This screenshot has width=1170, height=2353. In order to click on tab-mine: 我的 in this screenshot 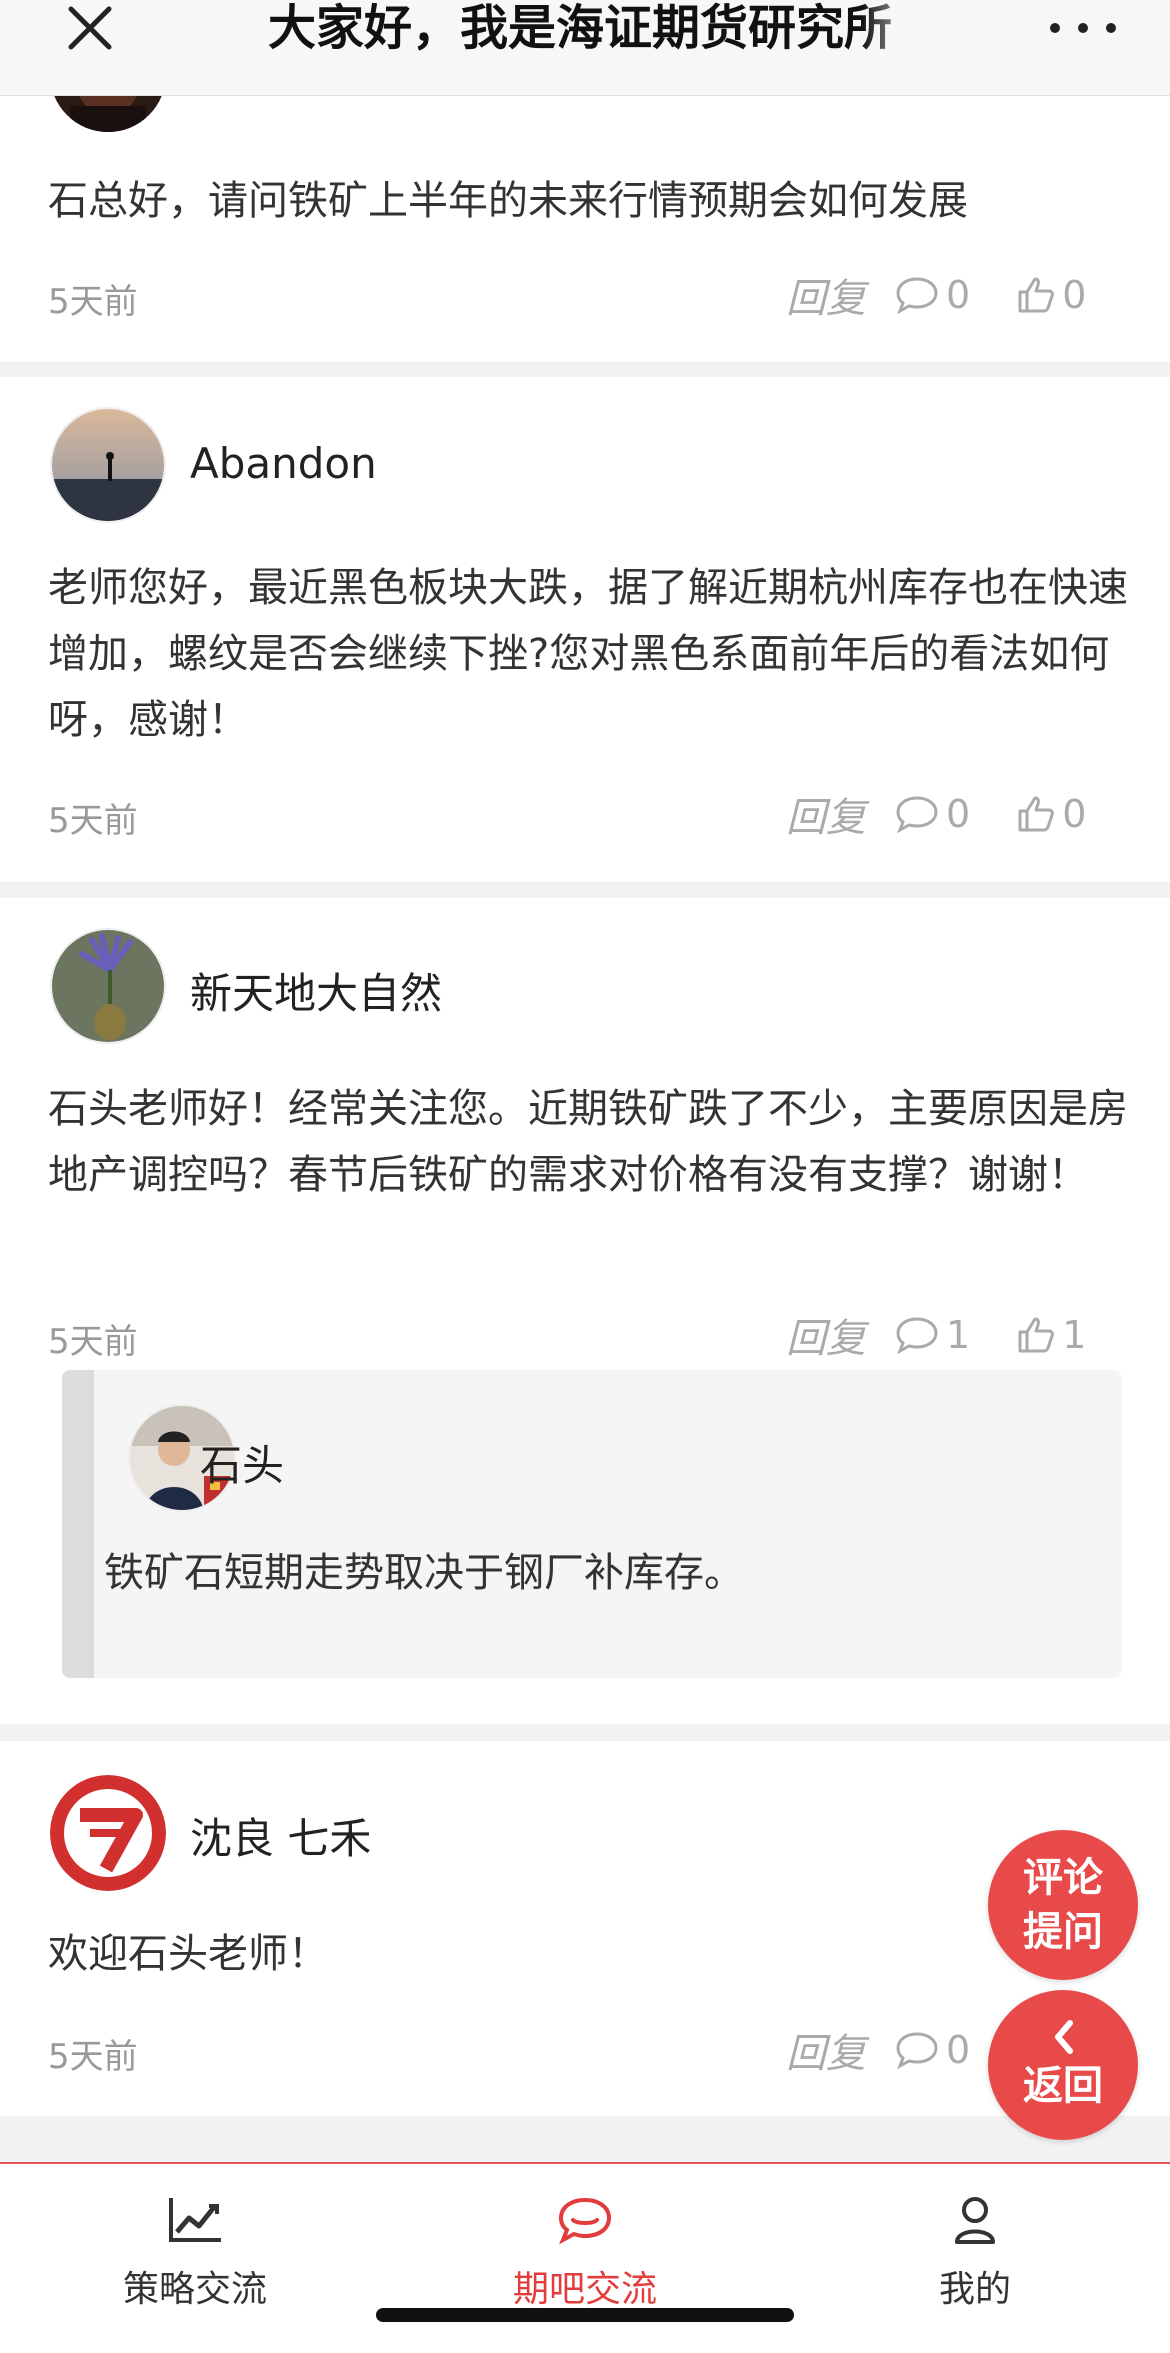, I will do `click(975, 2249)`.